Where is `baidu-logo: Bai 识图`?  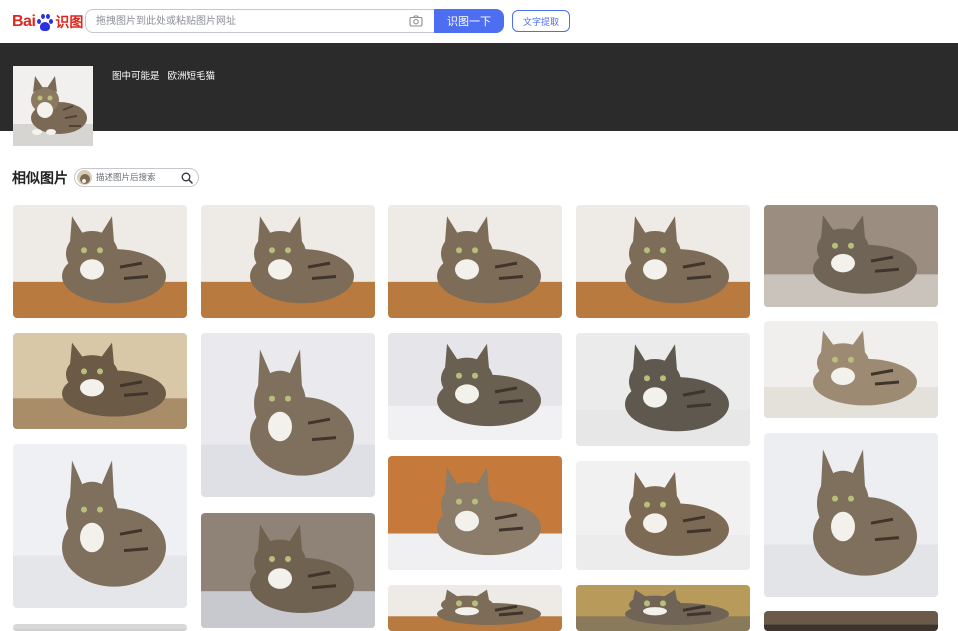 baidu-logo: Bai 识图 is located at coordinates (47, 22).